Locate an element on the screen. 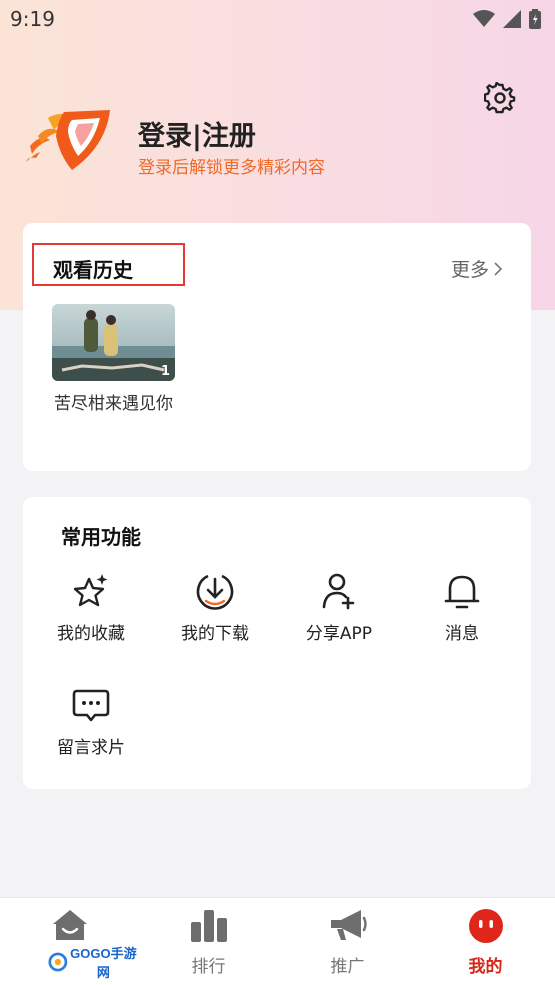 Image resolution: width=555 pixels, height=985 pixels. tab-ranking: 排行 is located at coordinates (208, 941).